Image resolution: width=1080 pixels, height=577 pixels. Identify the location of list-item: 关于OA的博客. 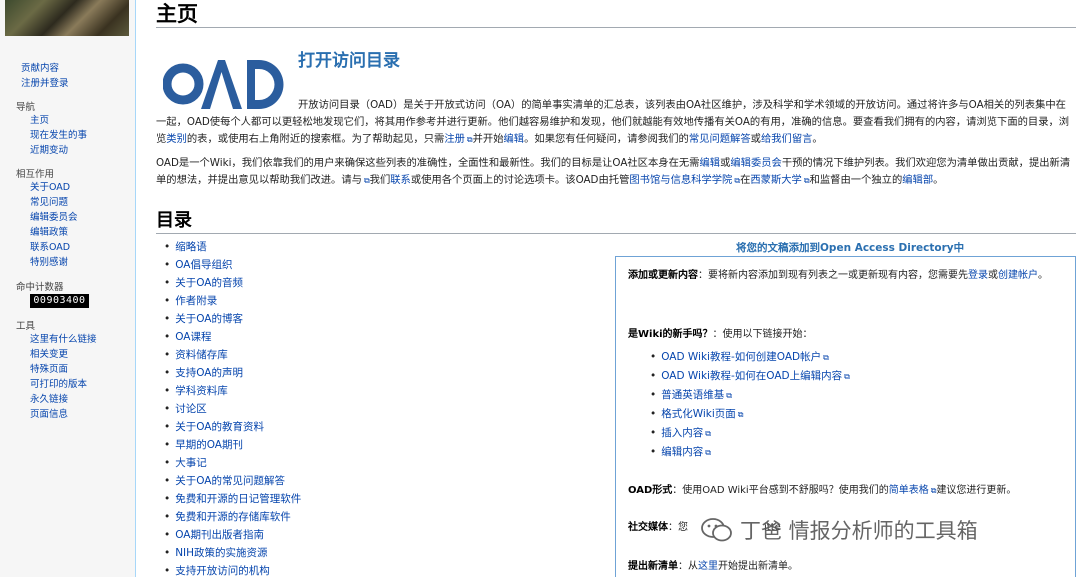
(232, 319).